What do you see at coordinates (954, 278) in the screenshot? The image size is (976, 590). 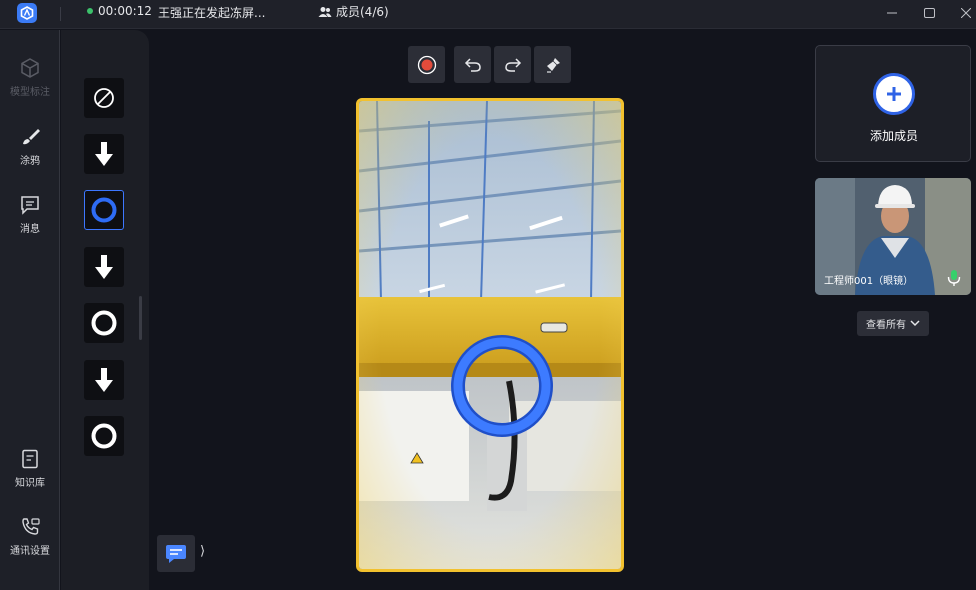 I see `microphone-icon` at bounding box center [954, 278].